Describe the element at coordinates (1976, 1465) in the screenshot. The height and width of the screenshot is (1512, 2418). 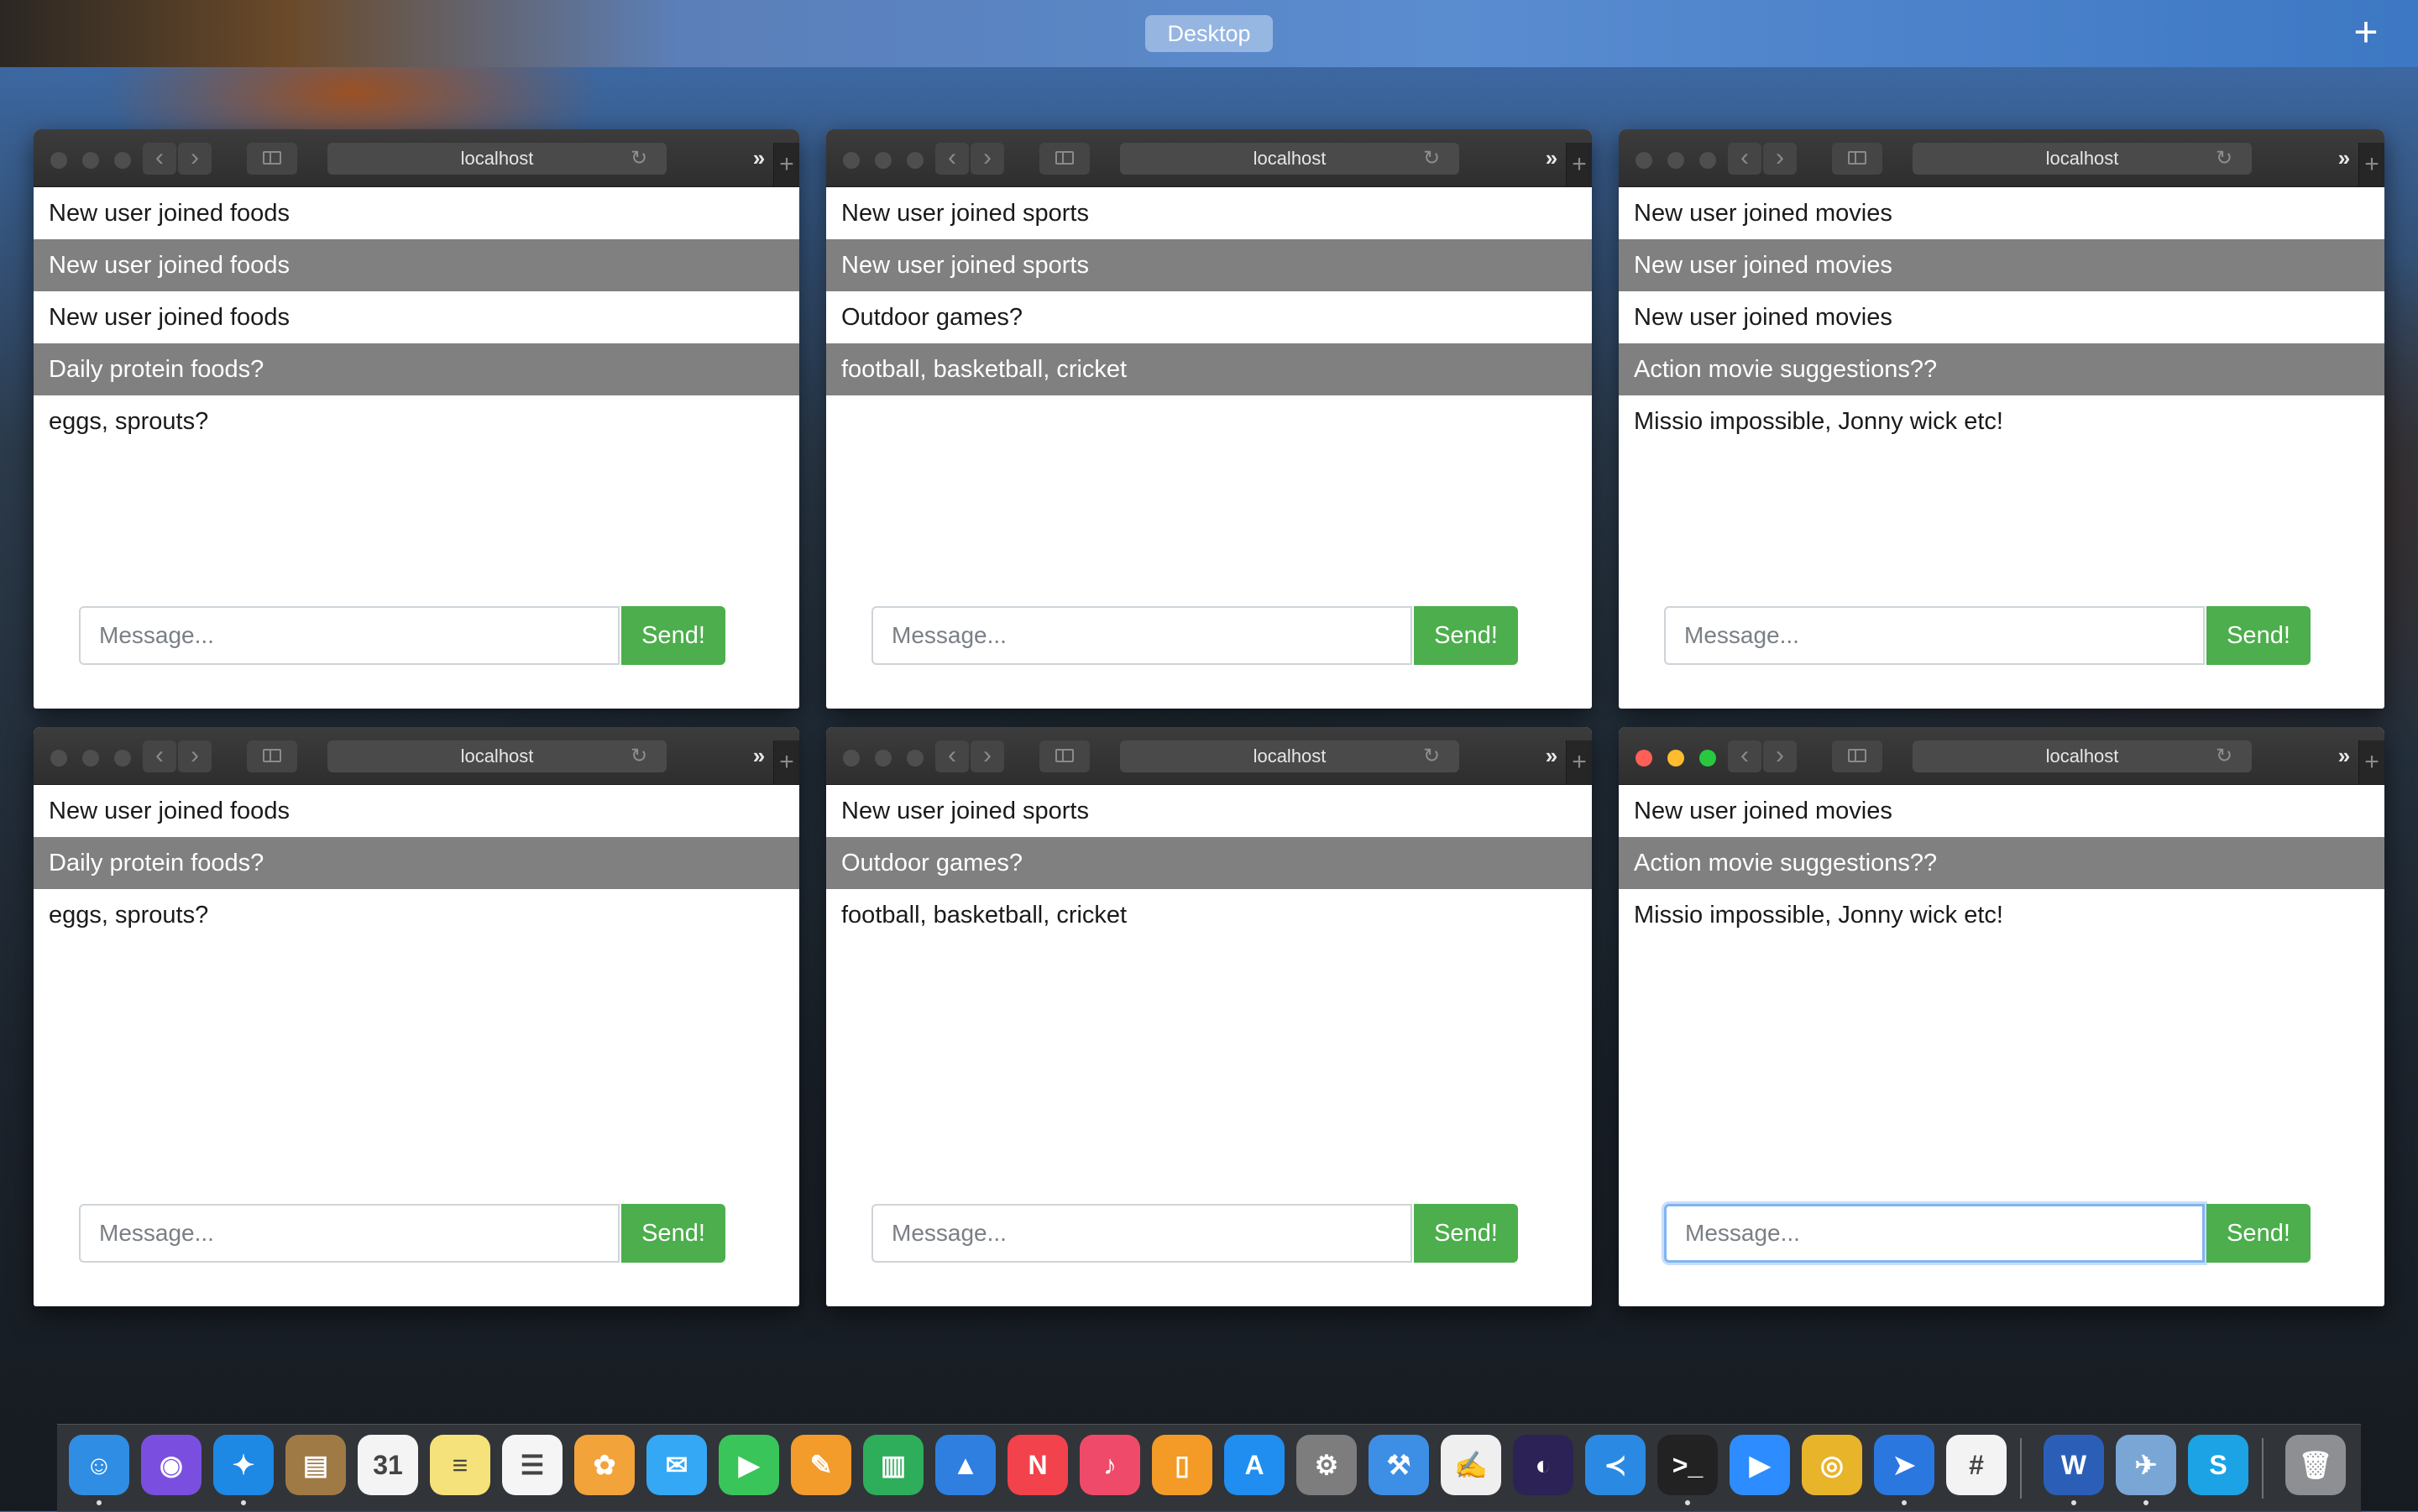
I see `slack-icon: #` at that location.